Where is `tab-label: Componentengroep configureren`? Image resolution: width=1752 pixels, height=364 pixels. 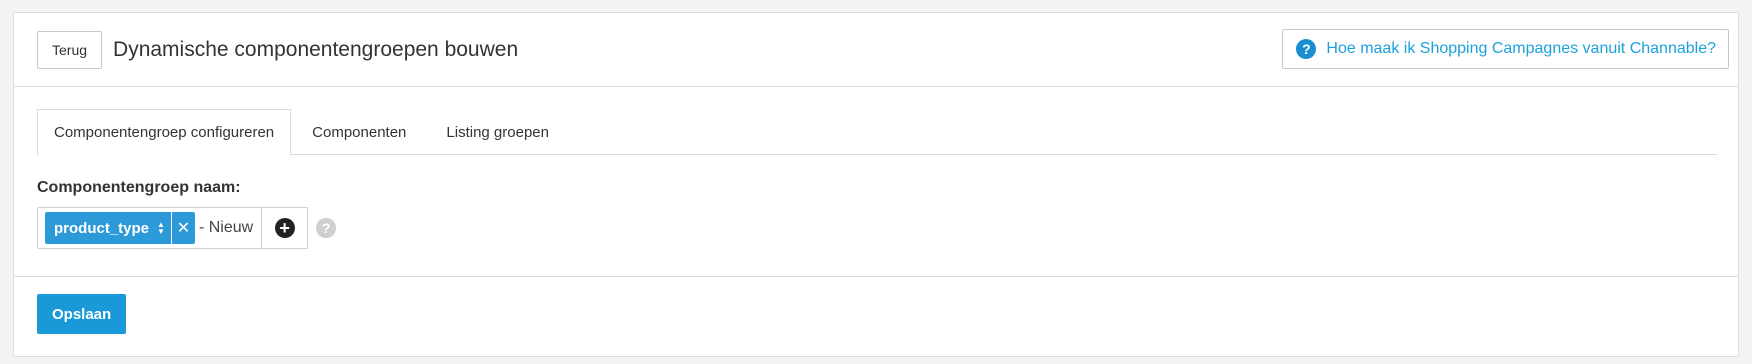
tab-label: Componentengroep configureren is located at coordinates (164, 132).